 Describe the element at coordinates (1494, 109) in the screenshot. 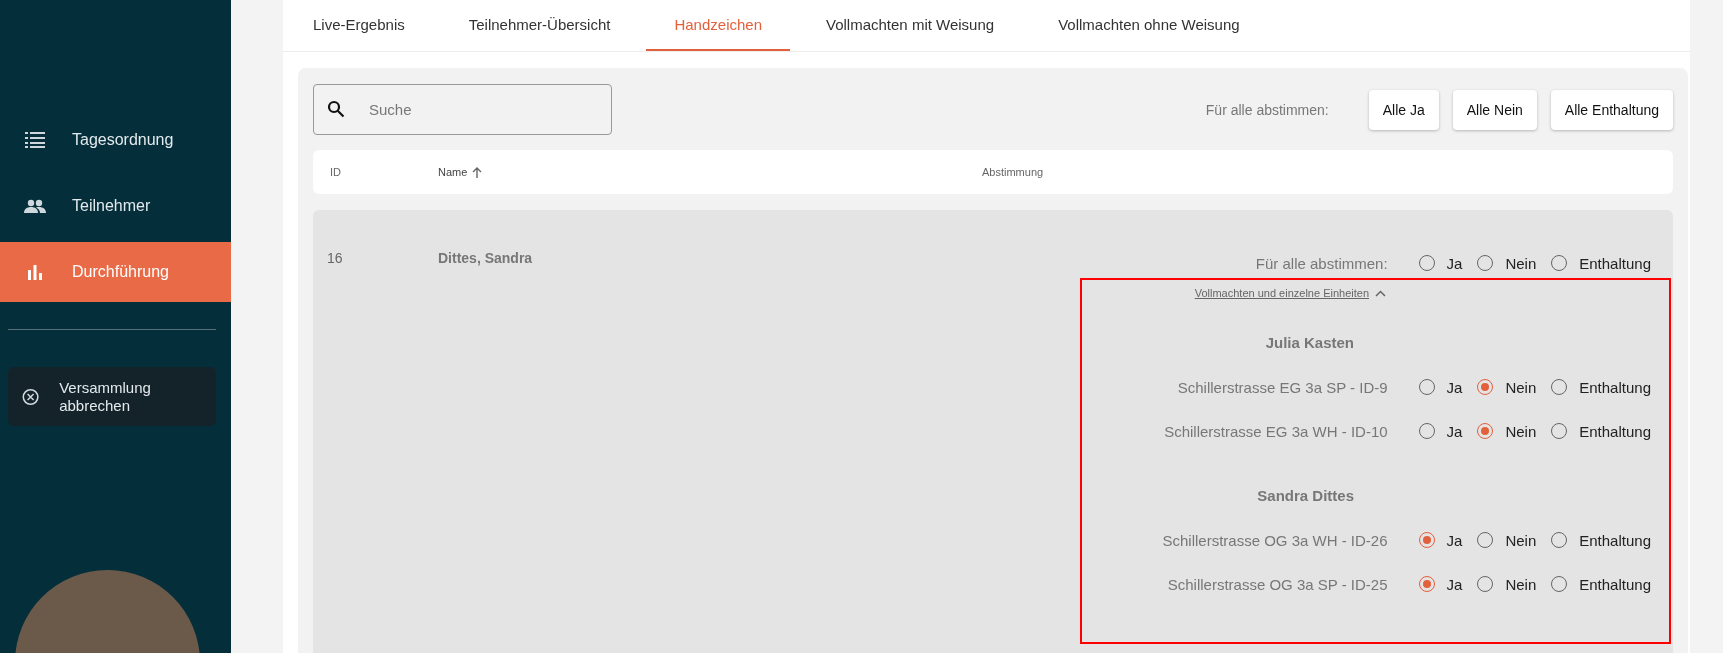

I see `vote-all-button: Alle Nein` at that location.